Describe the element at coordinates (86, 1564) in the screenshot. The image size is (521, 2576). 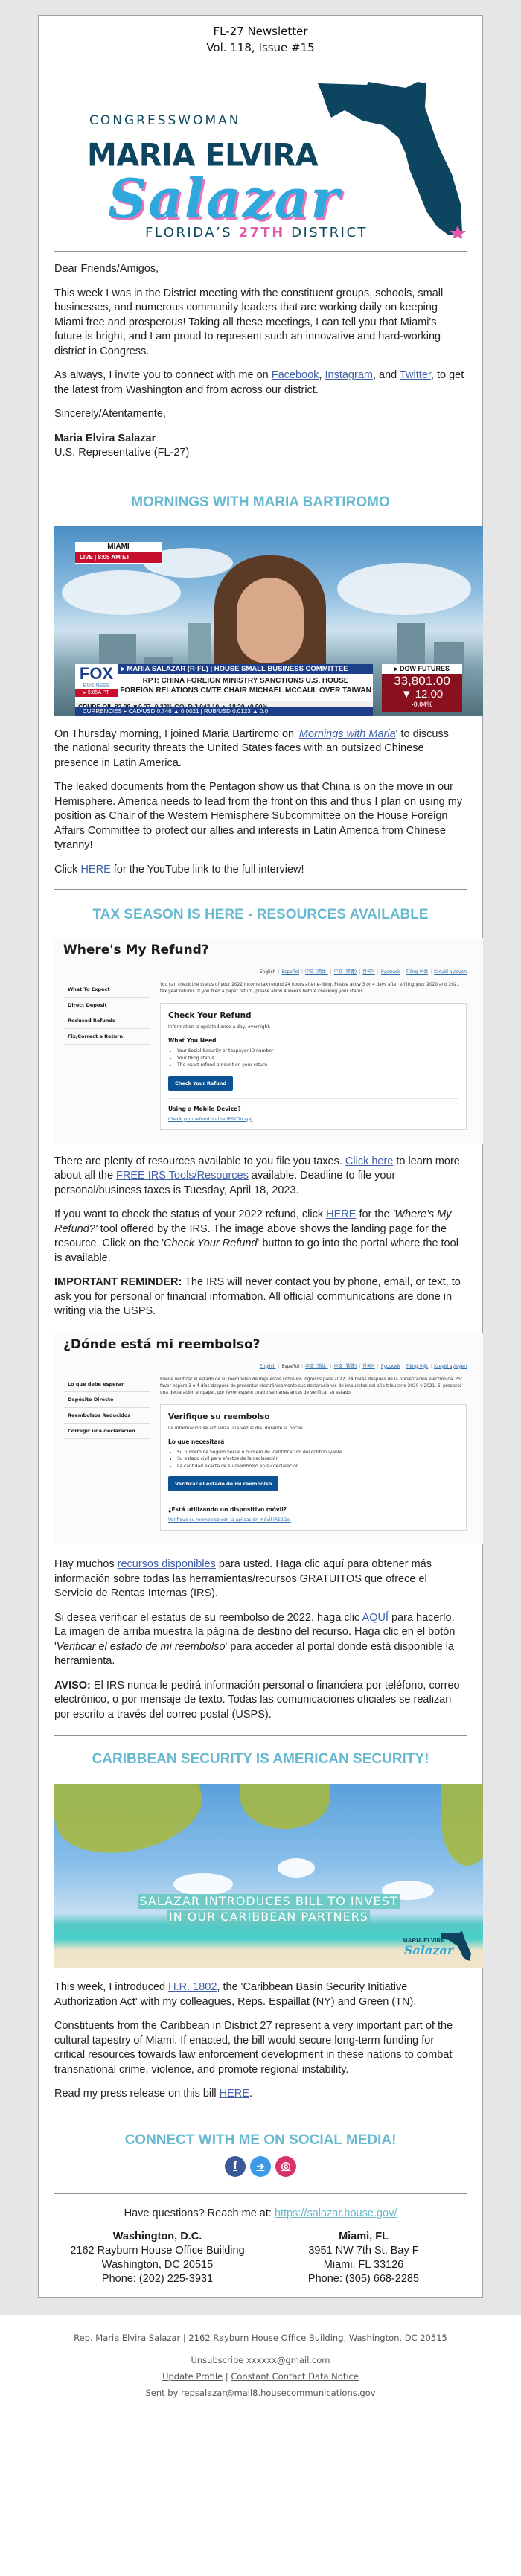
I see `text: Hay muchos` at that location.